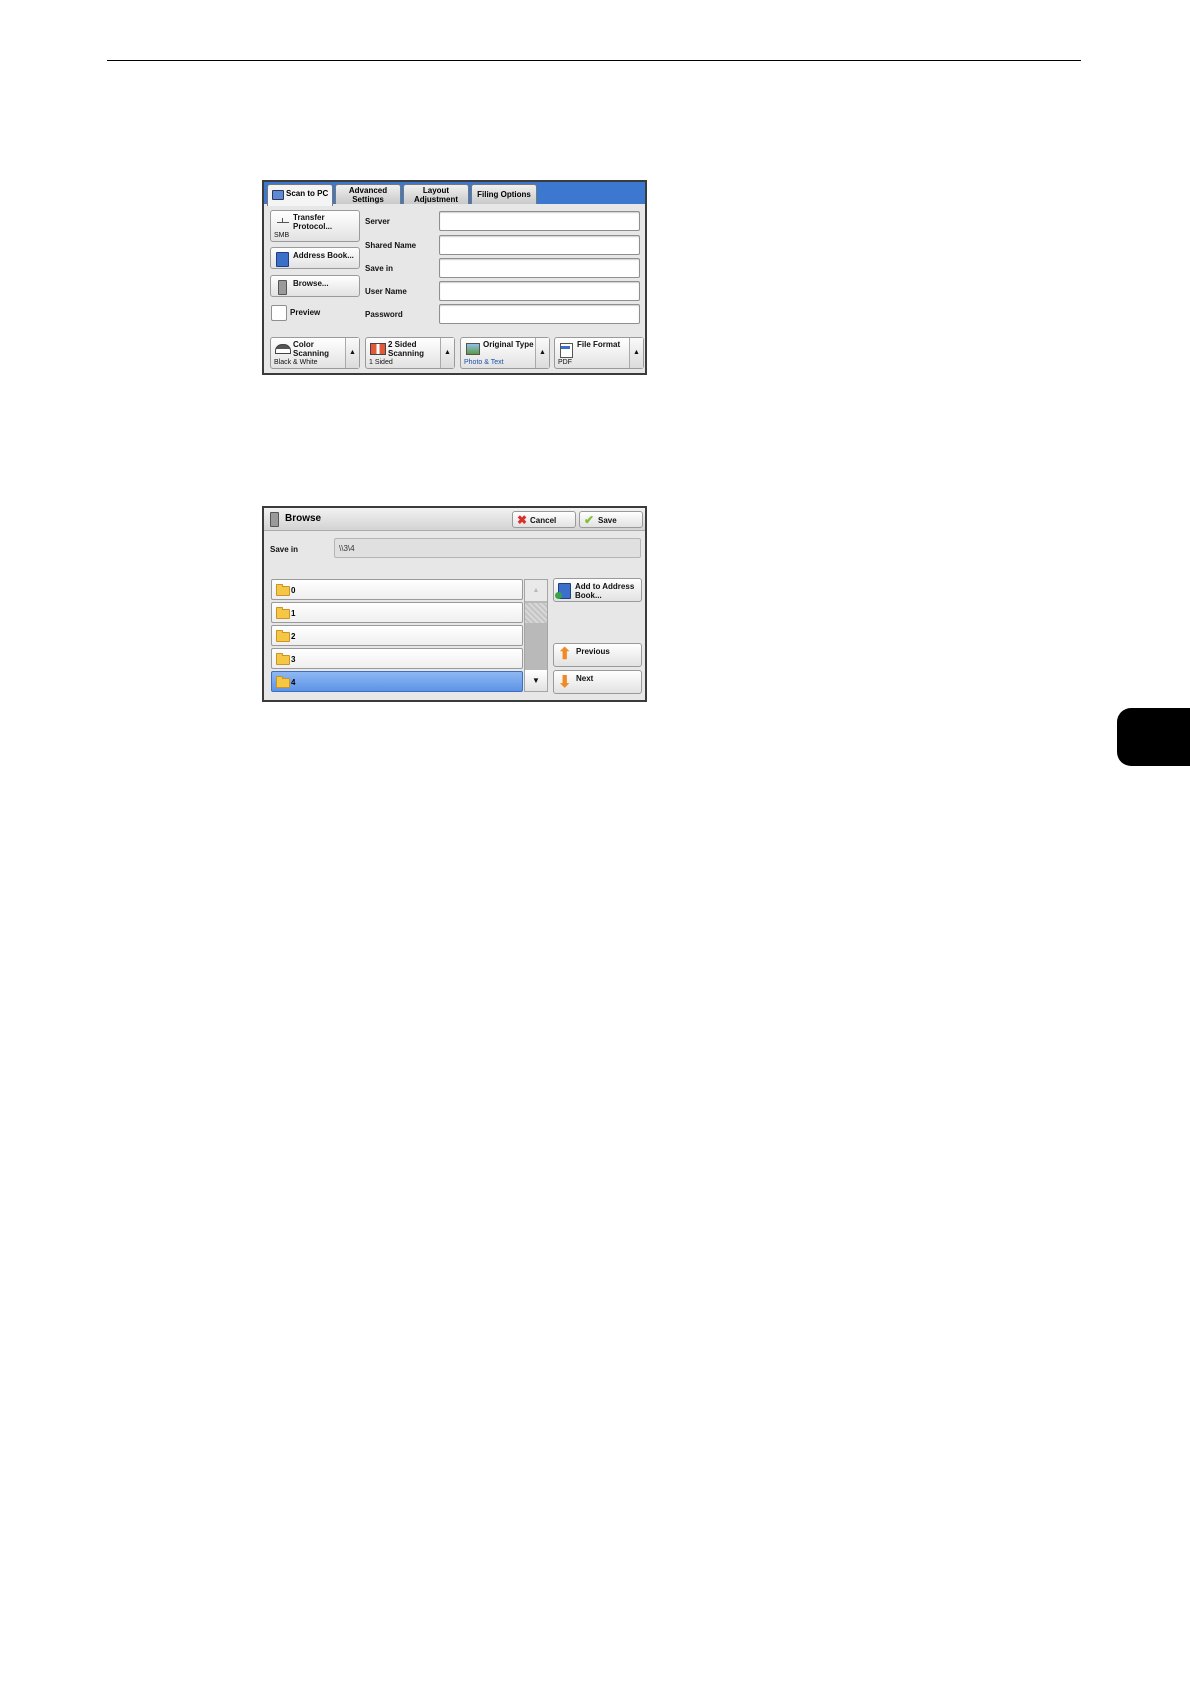  Describe the element at coordinates (565, 682) in the screenshot. I see `arrow-down-icon: ⬇` at that location.